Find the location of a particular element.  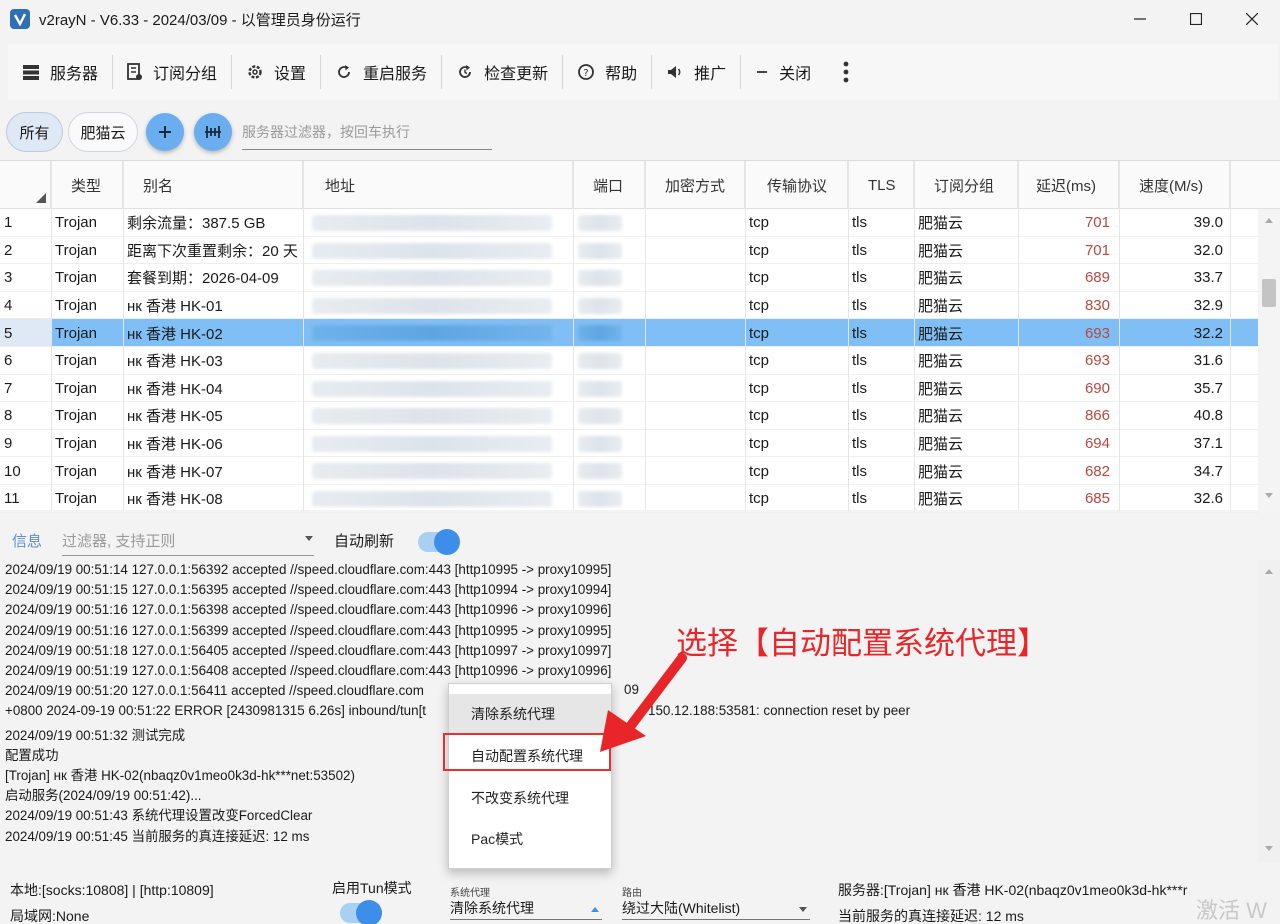

column-header-type: 类型 is located at coordinates (87, 185).